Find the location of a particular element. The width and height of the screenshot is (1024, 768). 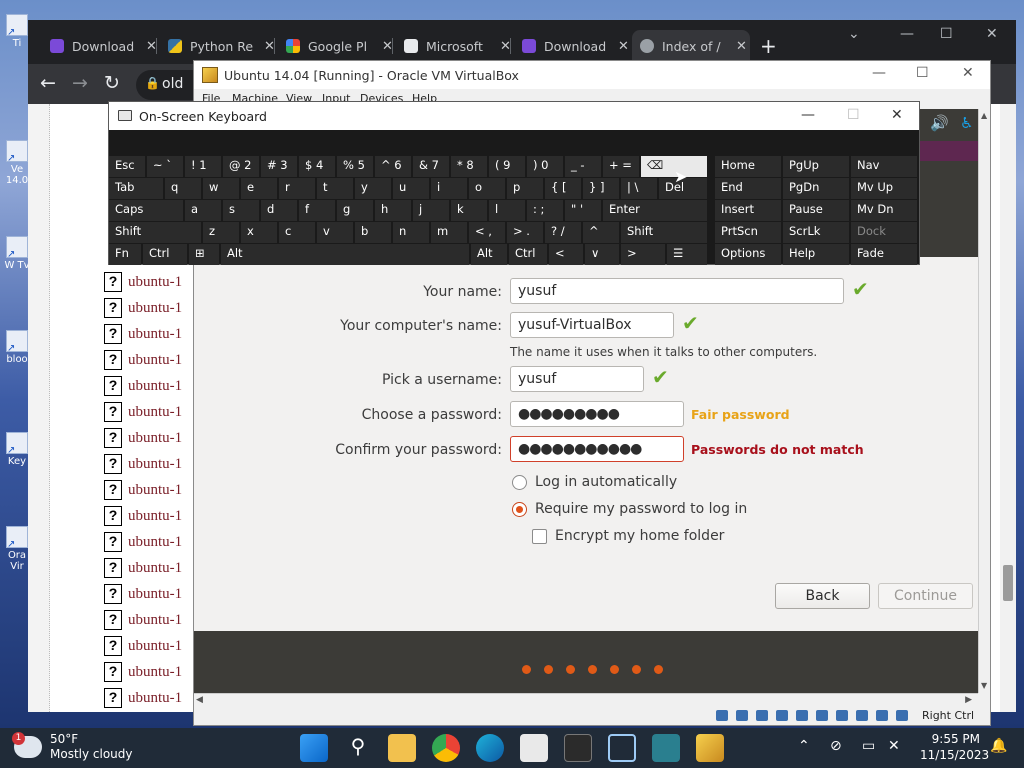

address-bar: 🔒 old is located at coordinates (166, 85).